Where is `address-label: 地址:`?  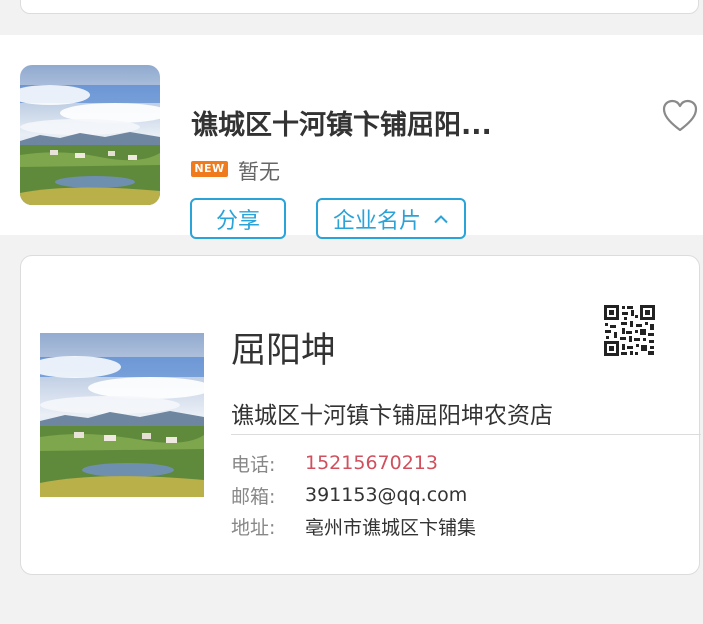
address-label: 地址: is located at coordinates (253, 527).